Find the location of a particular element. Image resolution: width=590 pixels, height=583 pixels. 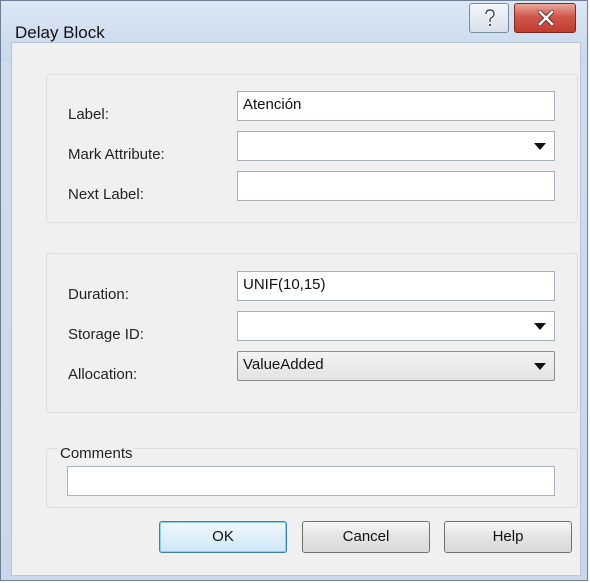

duration-input: UNIF(10,15) is located at coordinates (396, 286).